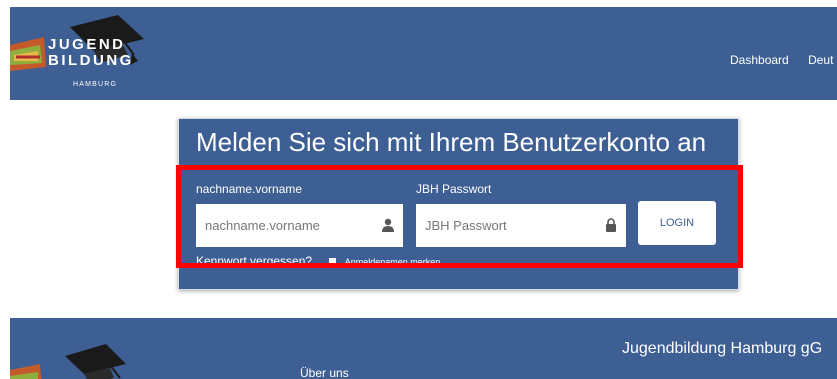 The image size is (837, 379). I want to click on logo-text-line3: HAMBURG, so click(95, 84).